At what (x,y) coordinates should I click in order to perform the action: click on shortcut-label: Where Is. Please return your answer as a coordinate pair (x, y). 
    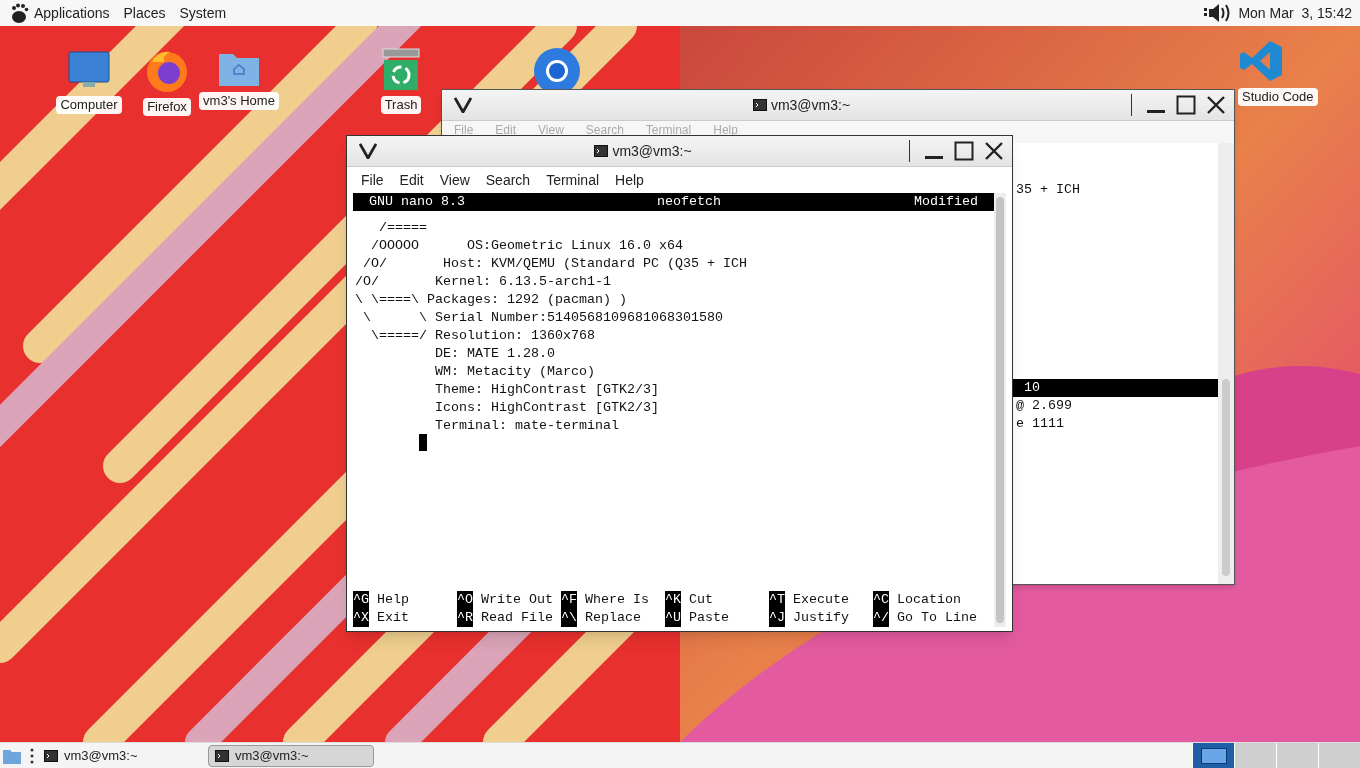
    Looking at the image, I should click on (617, 600).